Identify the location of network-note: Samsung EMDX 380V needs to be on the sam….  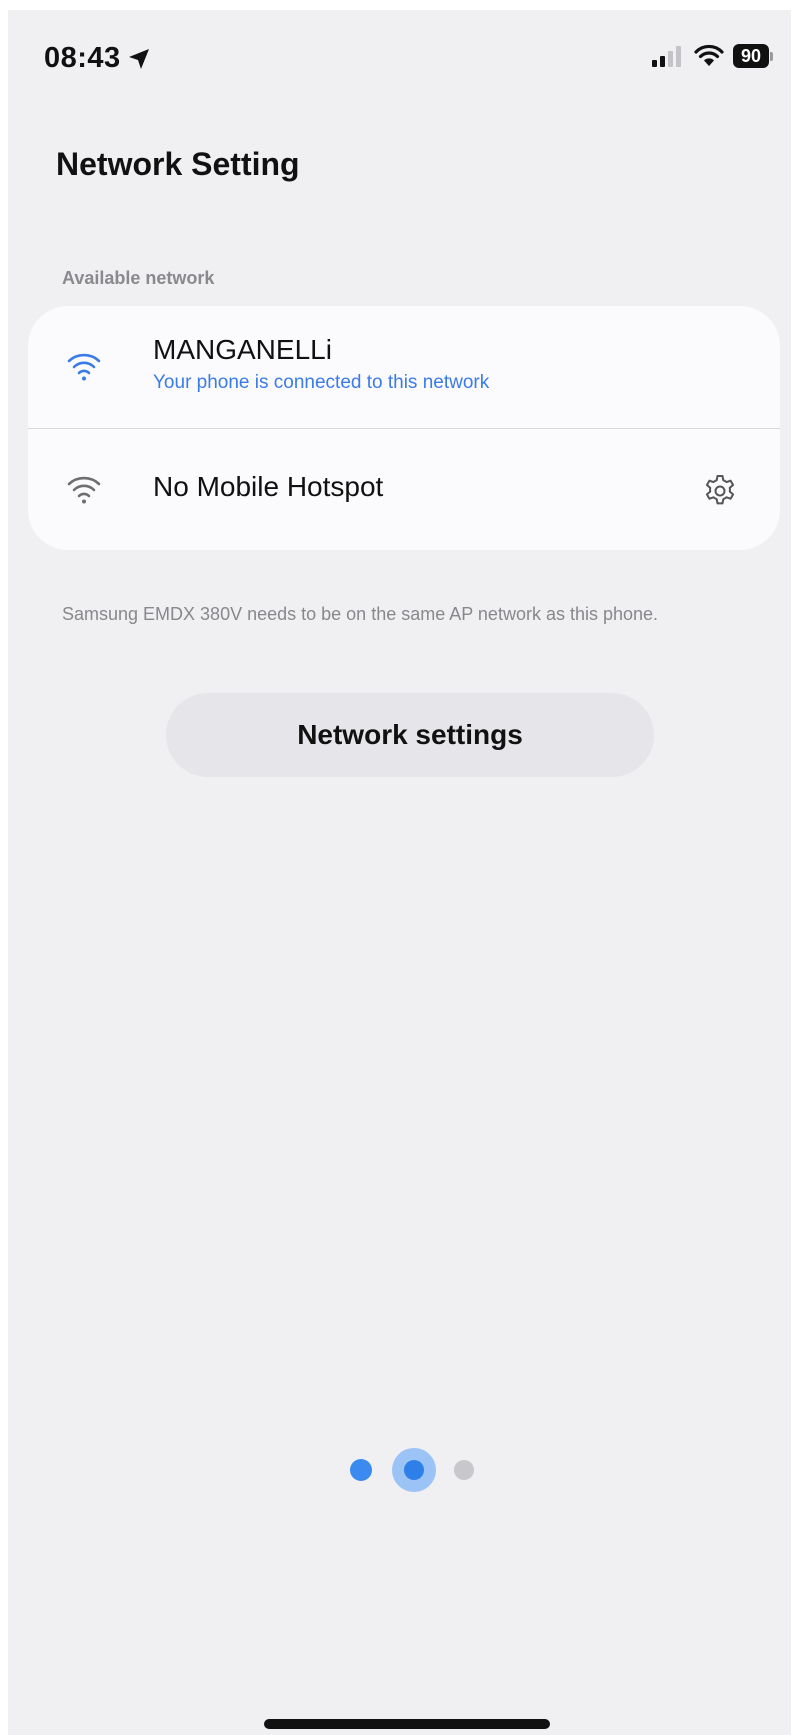
(360, 614).